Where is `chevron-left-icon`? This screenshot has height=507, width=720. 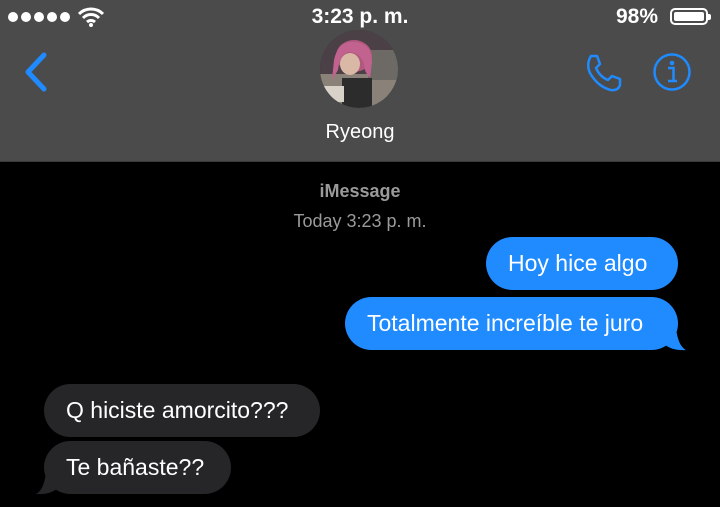
chevron-left-icon is located at coordinates (36, 72).